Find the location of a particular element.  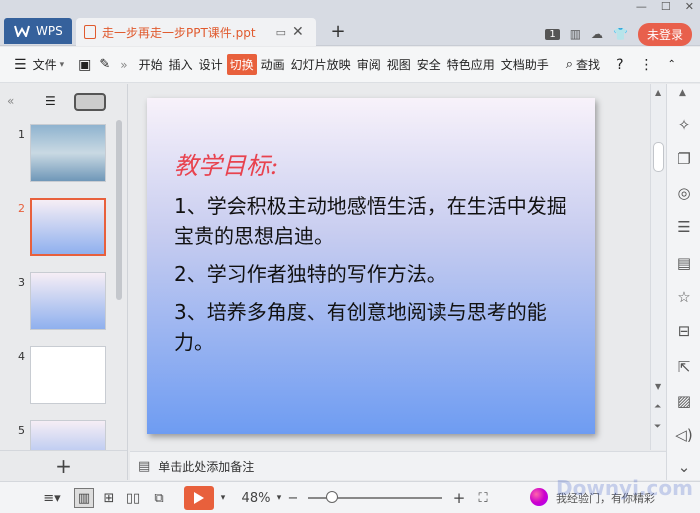

notes-placeholder: 单击此处添加备注 is located at coordinates (206, 466).